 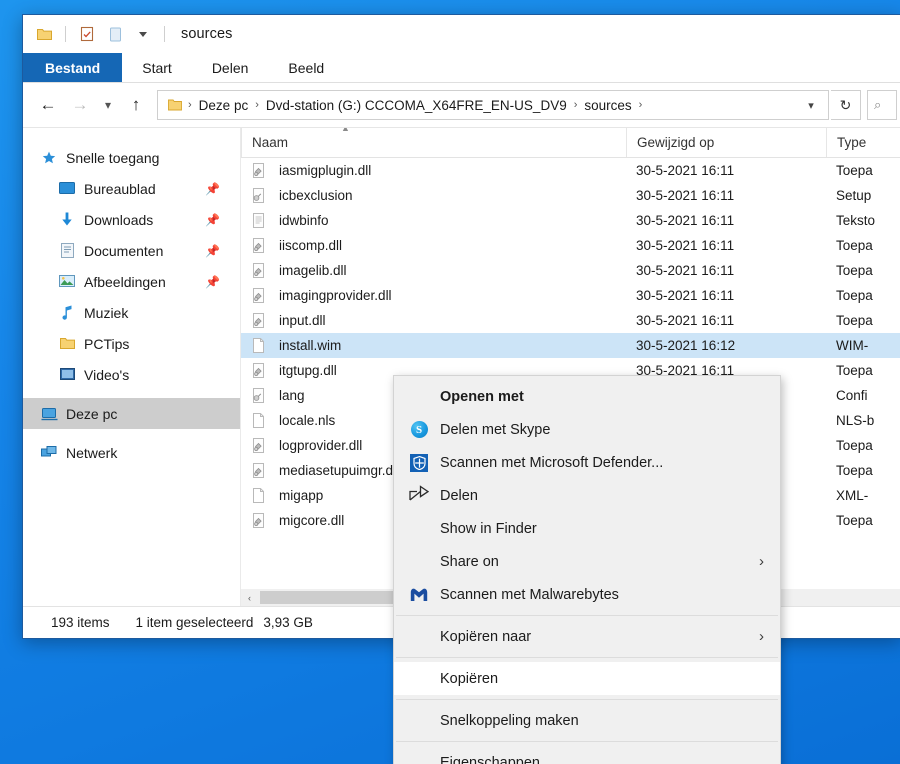 What do you see at coordinates (67, 375) in the screenshot?
I see `videos-icon` at bounding box center [67, 375].